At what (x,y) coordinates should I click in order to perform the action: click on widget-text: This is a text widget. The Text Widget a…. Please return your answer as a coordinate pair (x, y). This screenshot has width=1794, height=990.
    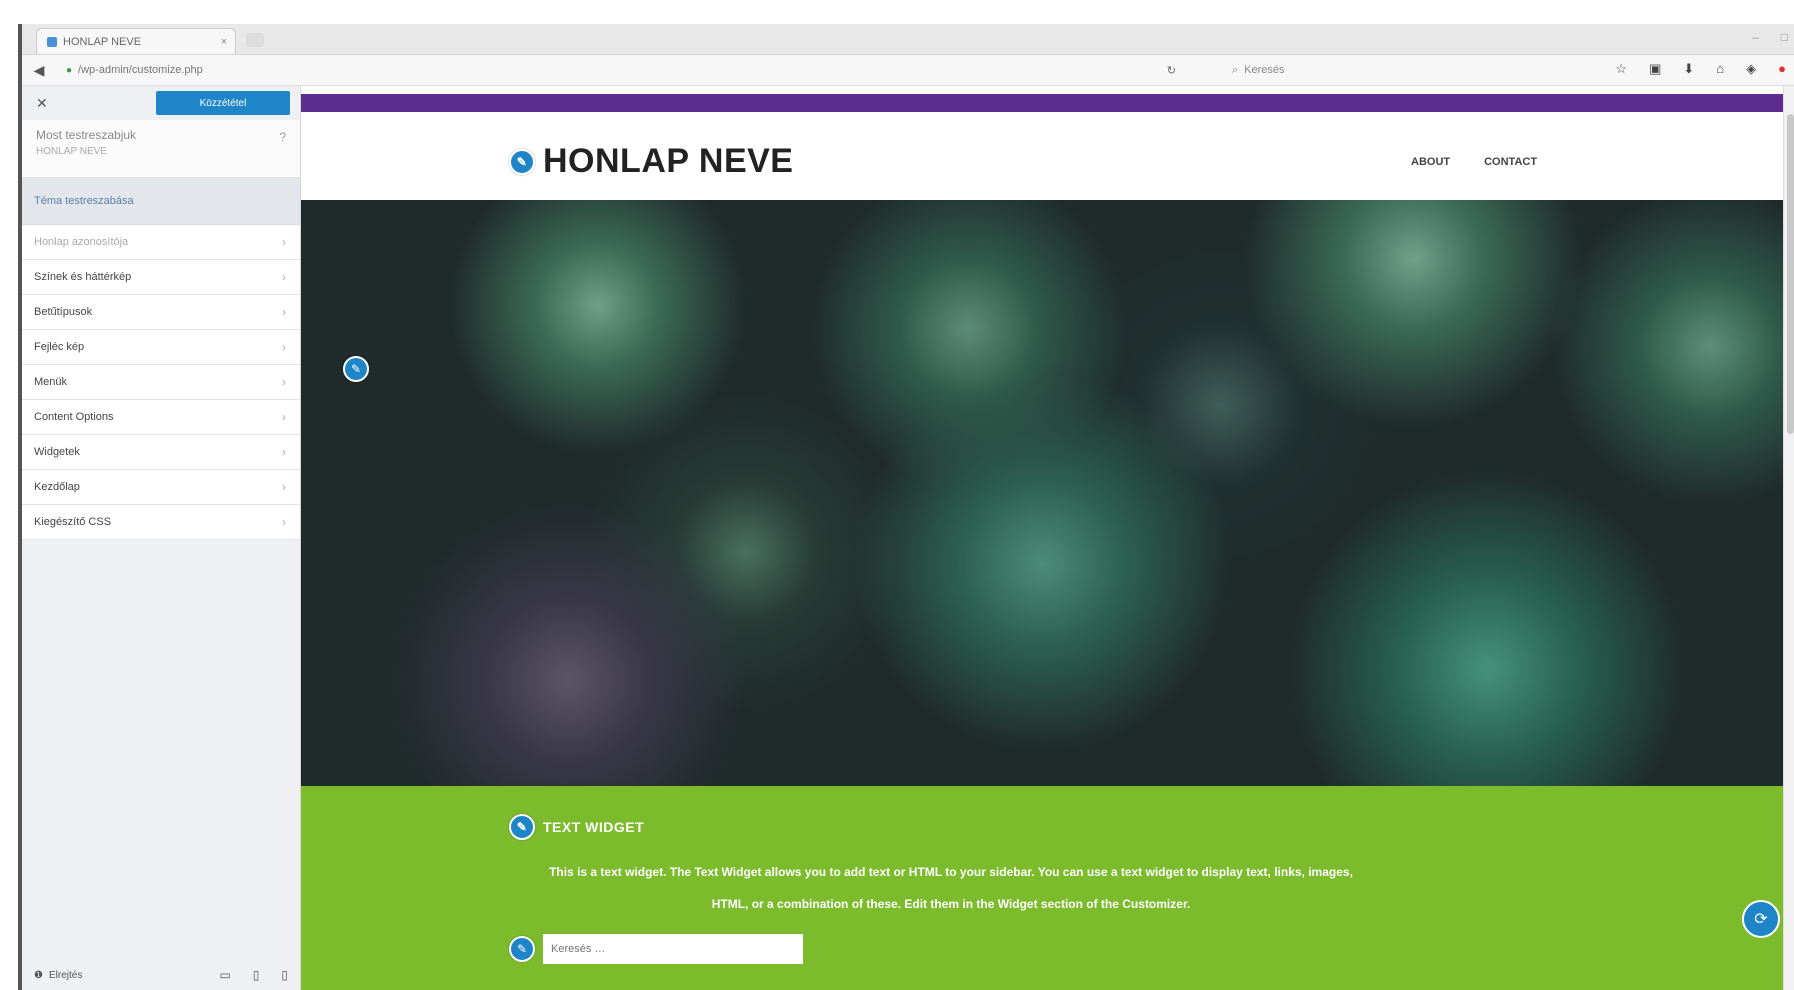
    Looking at the image, I should click on (951, 888).